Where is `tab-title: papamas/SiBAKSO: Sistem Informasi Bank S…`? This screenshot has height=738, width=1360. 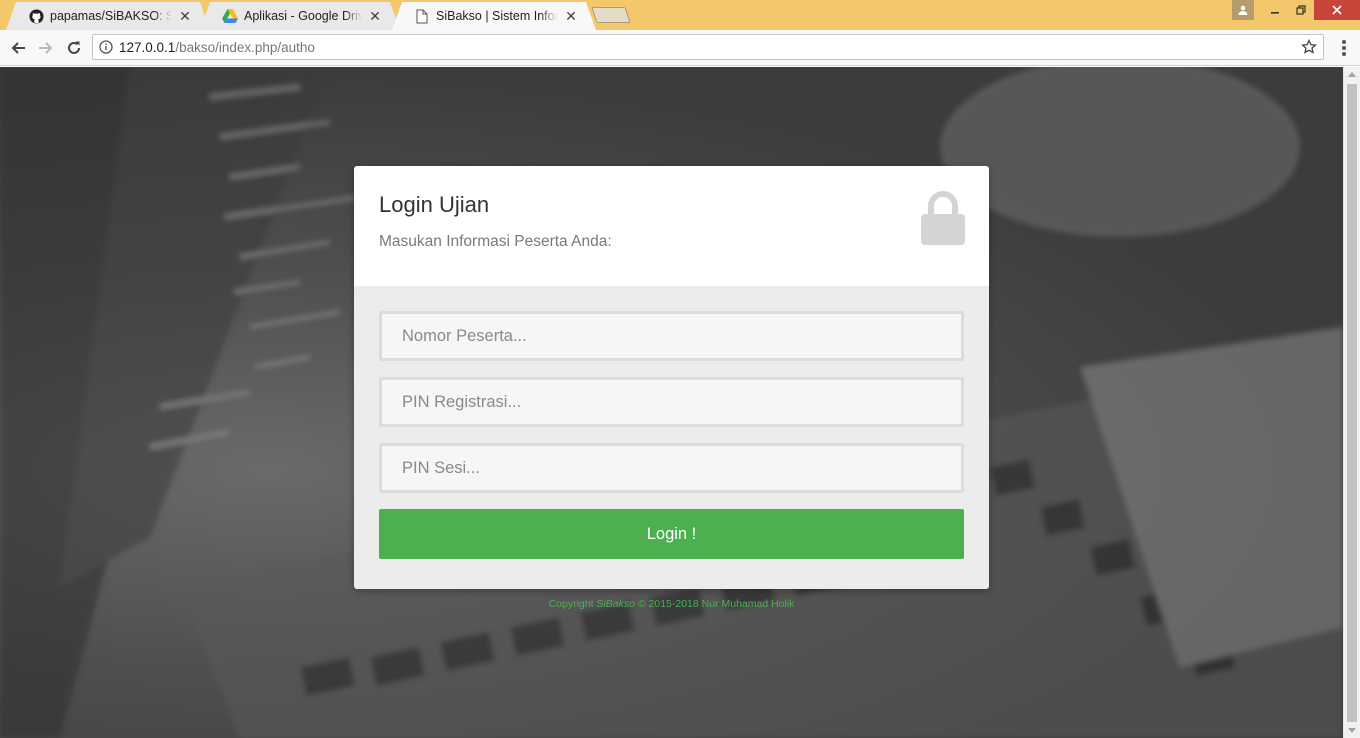
tab-title: papamas/SiBAKSO: Sistem Informasi Bank S… is located at coordinates (111, 16).